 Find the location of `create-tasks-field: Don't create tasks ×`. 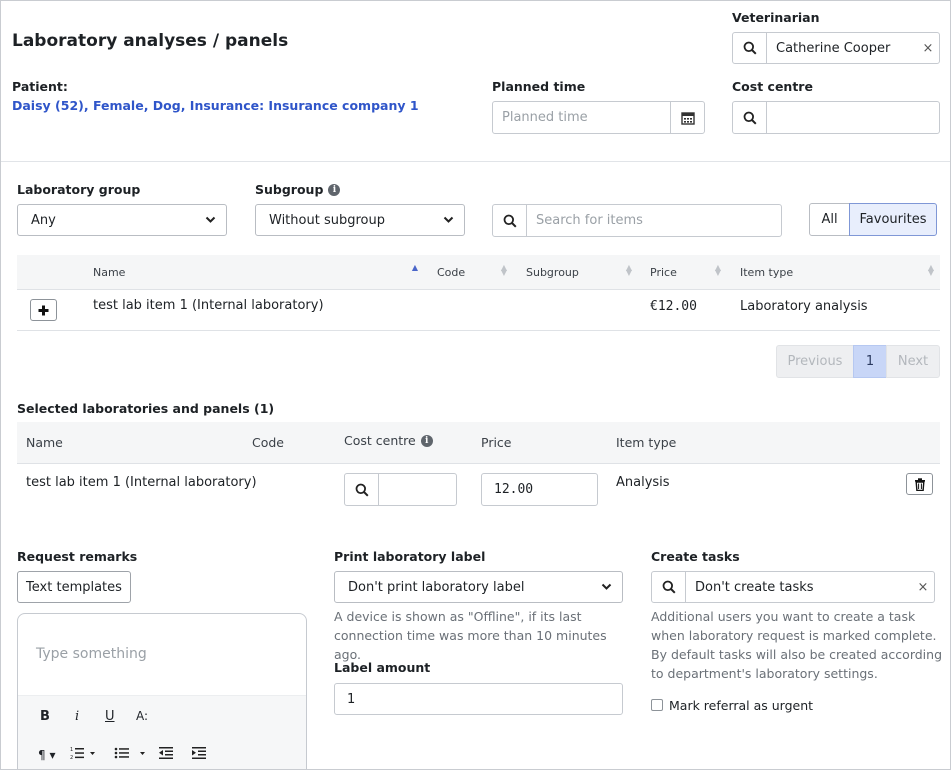

create-tasks-field: Don't create tasks × is located at coordinates (793, 587).